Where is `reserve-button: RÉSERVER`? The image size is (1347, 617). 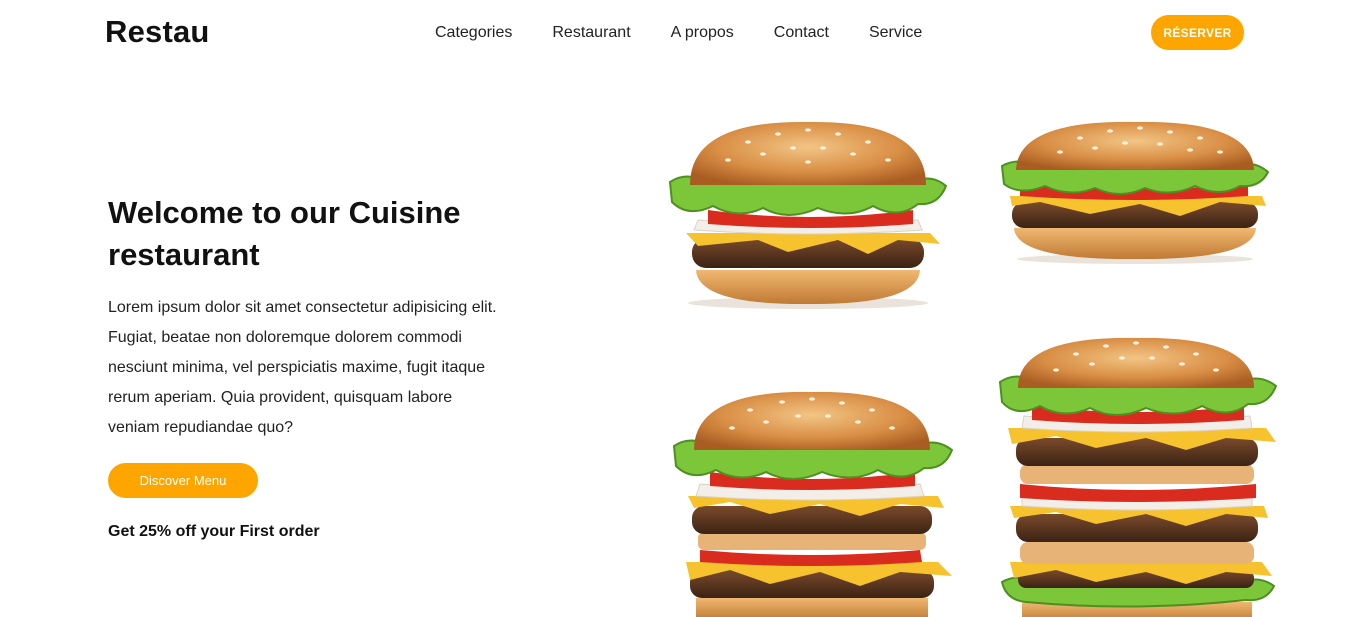 reserve-button: RÉSERVER is located at coordinates (1197, 32).